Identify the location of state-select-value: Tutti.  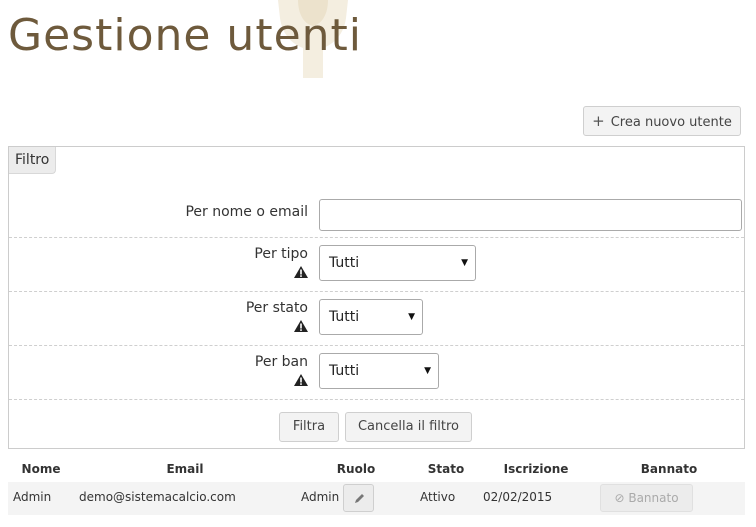
(344, 317).